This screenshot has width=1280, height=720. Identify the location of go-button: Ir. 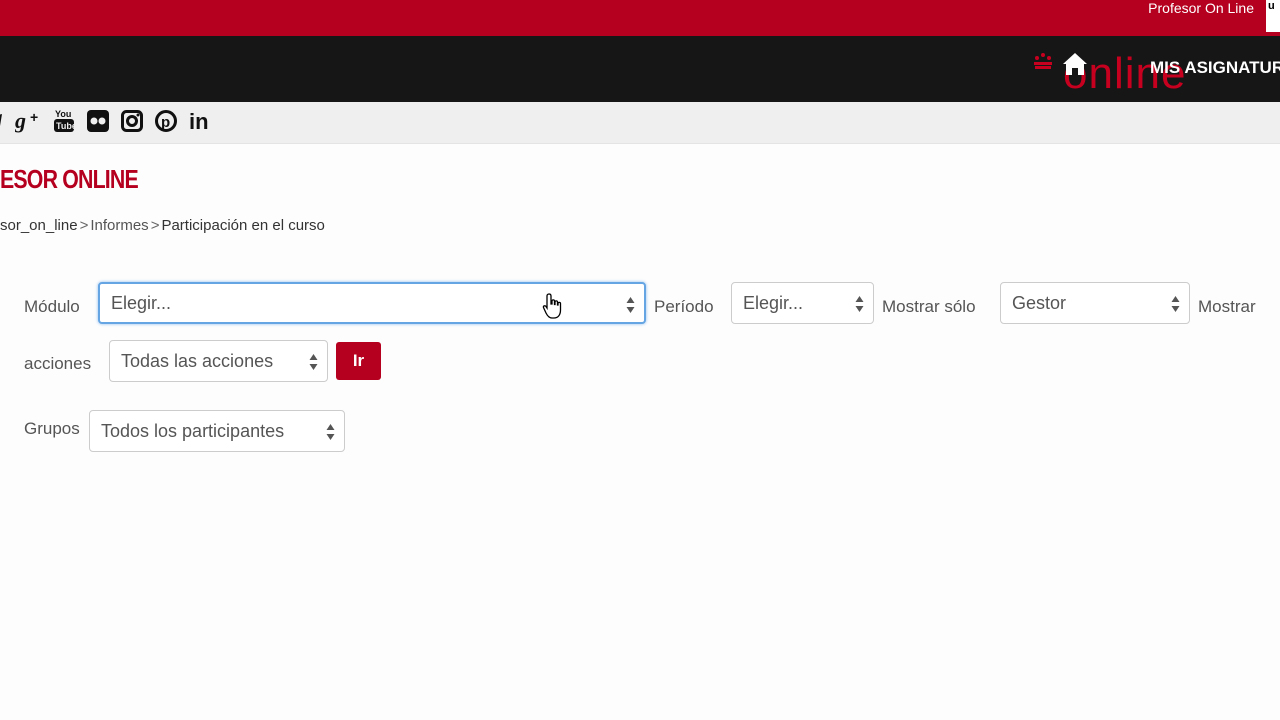
(358, 361).